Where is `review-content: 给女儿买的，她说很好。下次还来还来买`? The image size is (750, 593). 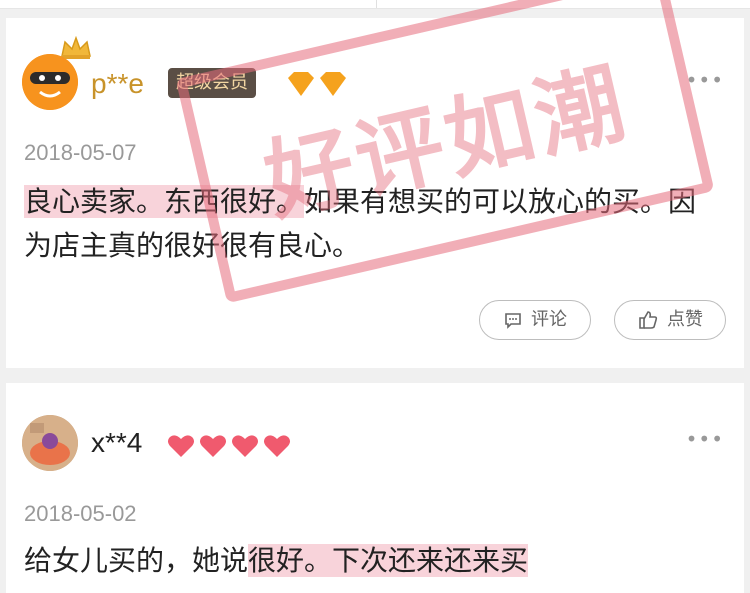
review-content: 给女儿买的，她说很好。下次还来还来买 is located at coordinates (374, 561).